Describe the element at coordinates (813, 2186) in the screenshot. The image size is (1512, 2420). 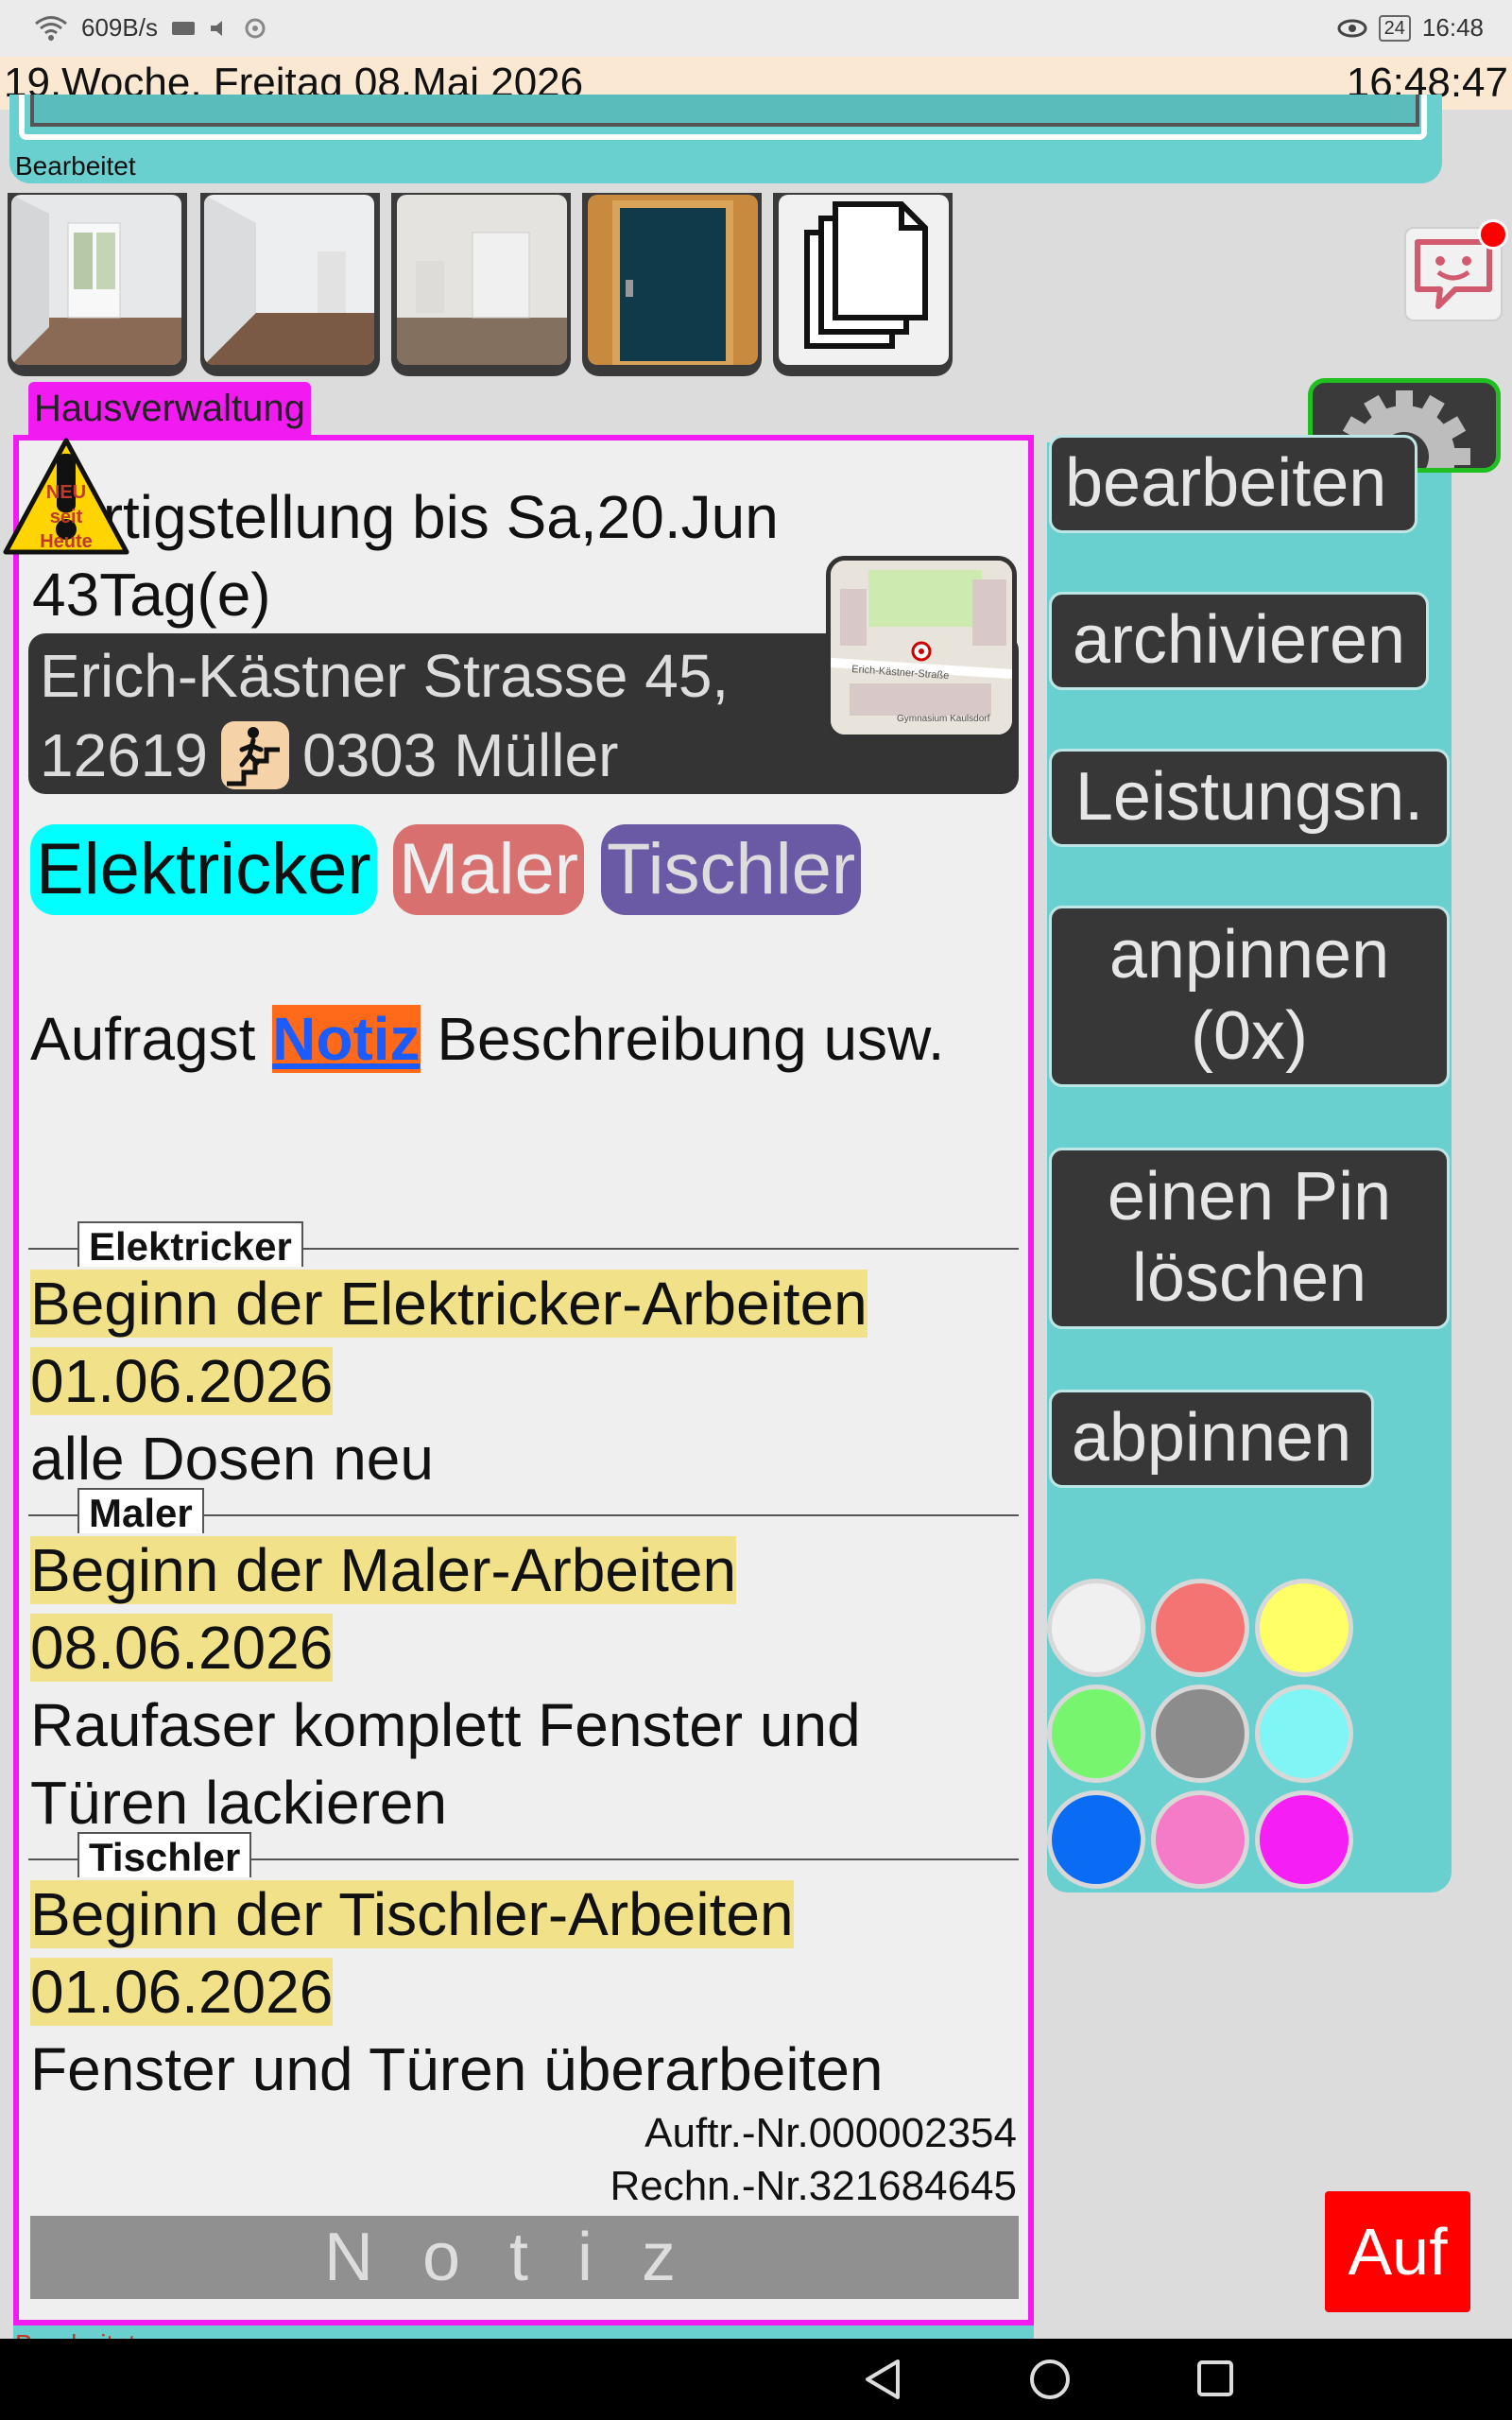
I see `invoice-number: Rechn.-Nr.321684645` at that location.